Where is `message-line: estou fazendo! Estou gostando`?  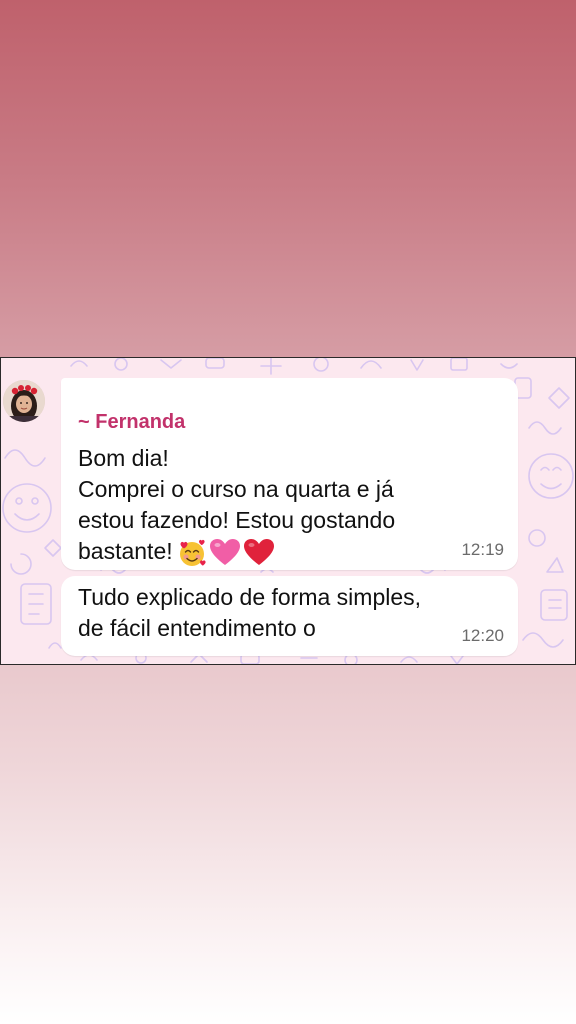 message-line: estou fazendo! Estou gostando is located at coordinates (237, 520).